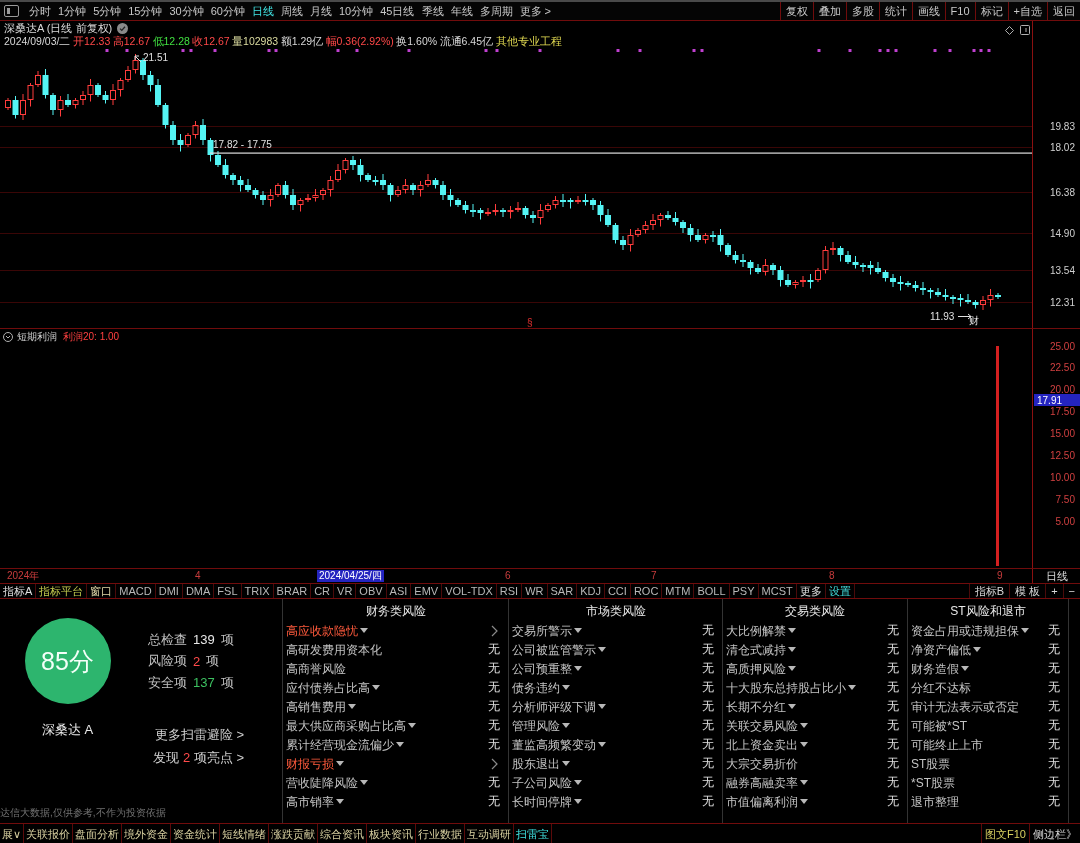 This screenshot has height=843, width=1080. What do you see at coordinates (11, 11) in the screenshot?
I see `sidebar-toggle-icon` at bounding box center [11, 11].